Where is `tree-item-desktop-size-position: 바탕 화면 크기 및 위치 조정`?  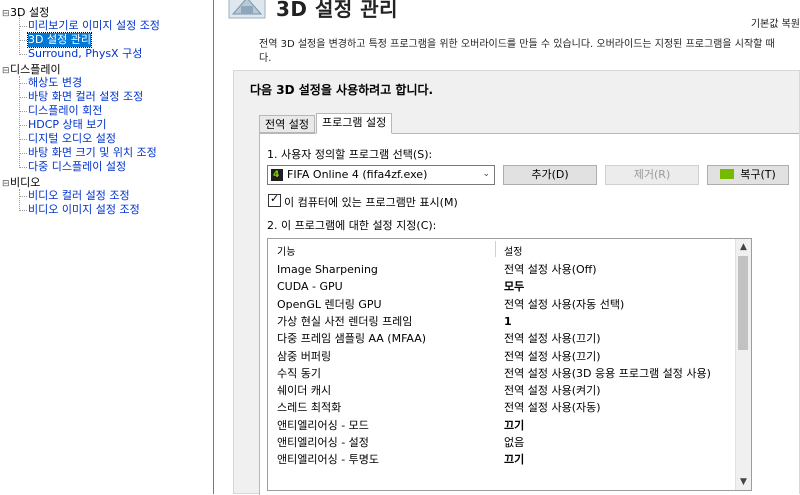
tree-item-desktop-size-position: 바탕 화면 크기 및 위치 조정 is located at coordinates (92, 153).